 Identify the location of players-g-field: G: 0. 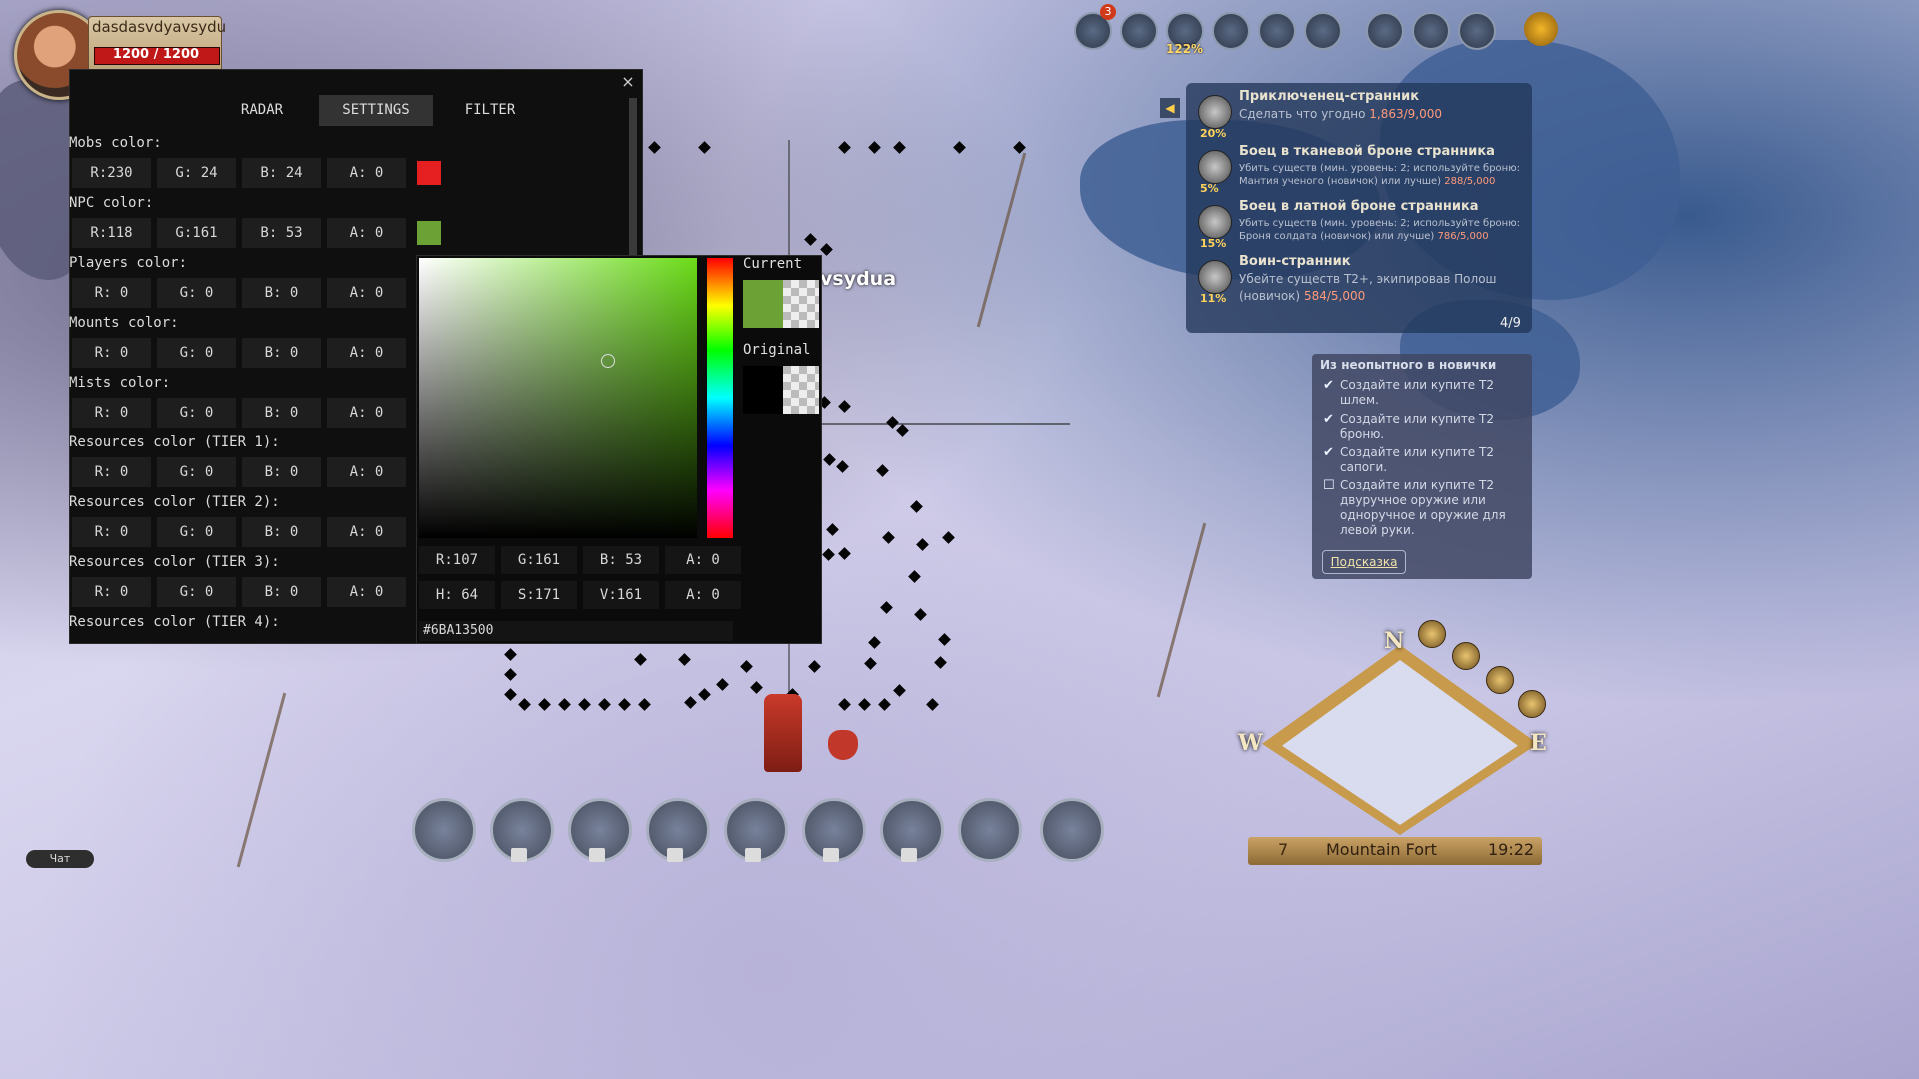
(196, 293).